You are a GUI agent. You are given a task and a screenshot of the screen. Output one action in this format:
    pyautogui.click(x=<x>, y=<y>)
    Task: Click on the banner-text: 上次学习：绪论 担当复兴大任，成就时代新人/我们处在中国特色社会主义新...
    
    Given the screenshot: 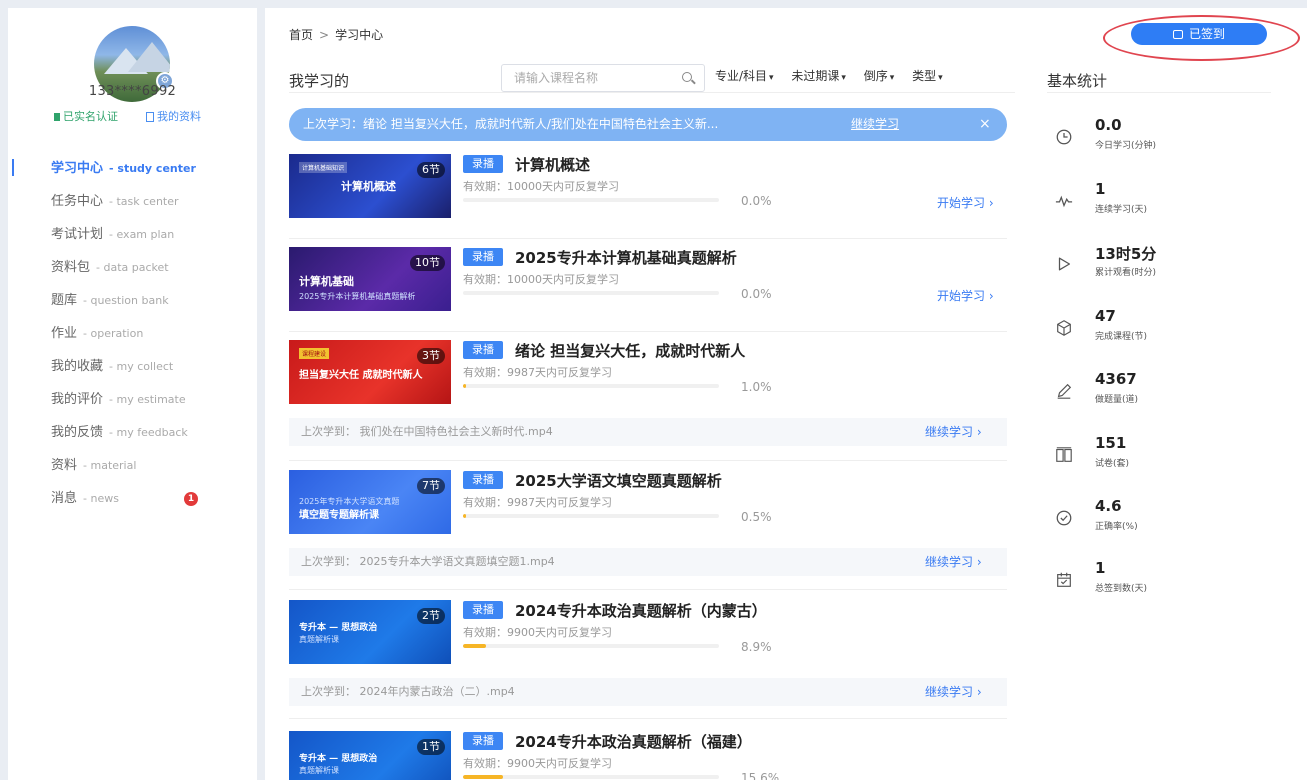 What is the action you would take?
    pyautogui.click(x=511, y=124)
    